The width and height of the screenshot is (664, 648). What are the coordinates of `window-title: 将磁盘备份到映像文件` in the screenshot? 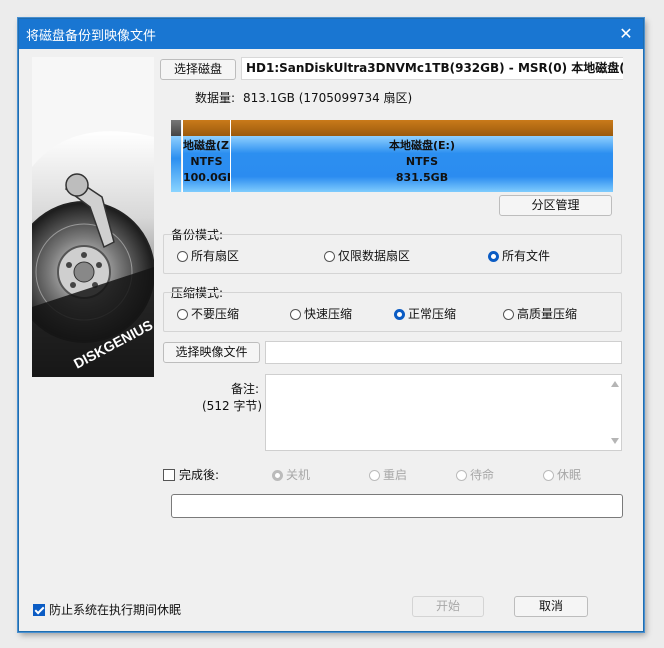 It's located at (91, 36).